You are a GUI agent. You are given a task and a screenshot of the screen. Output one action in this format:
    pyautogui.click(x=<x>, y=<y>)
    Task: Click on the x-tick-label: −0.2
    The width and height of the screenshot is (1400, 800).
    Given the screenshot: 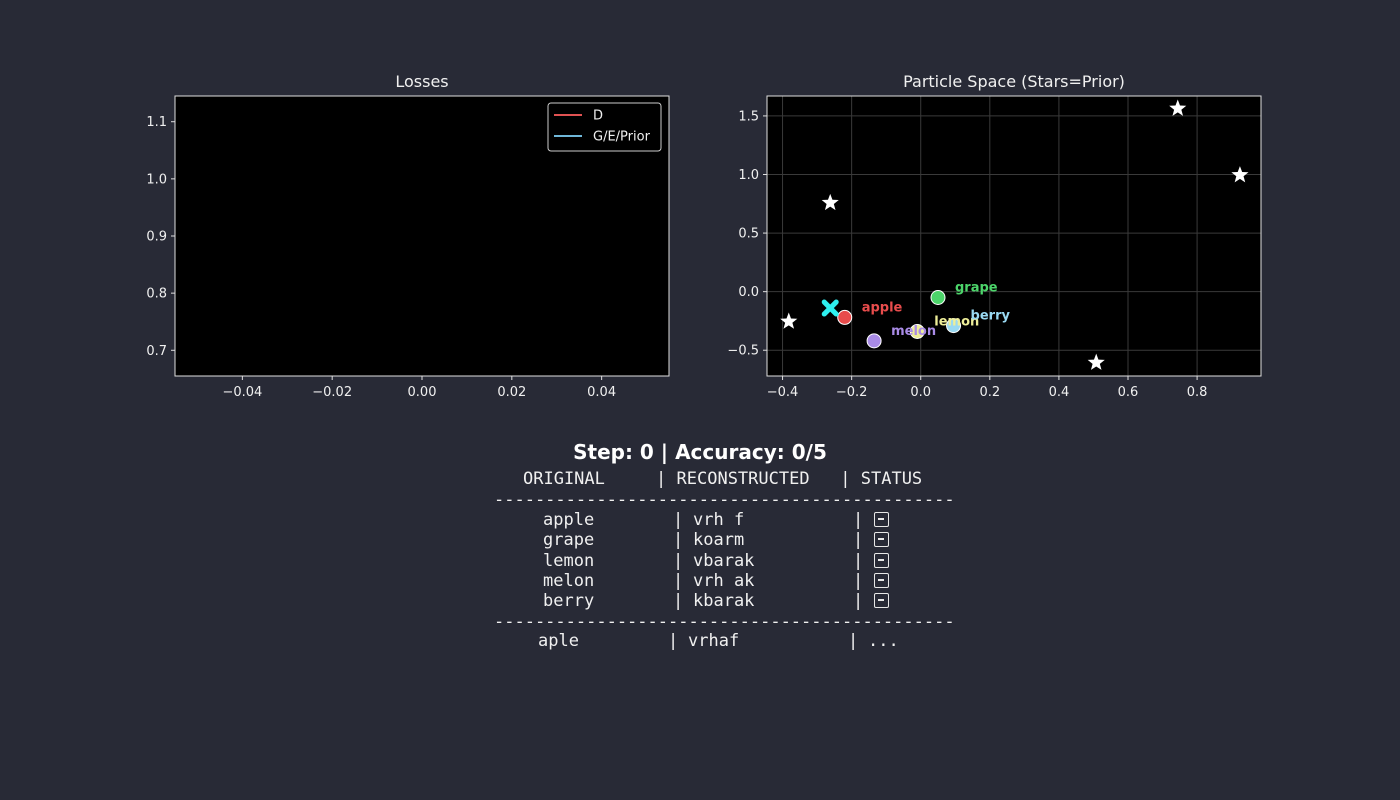 What is the action you would take?
    pyautogui.click(x=852, y=392)
    